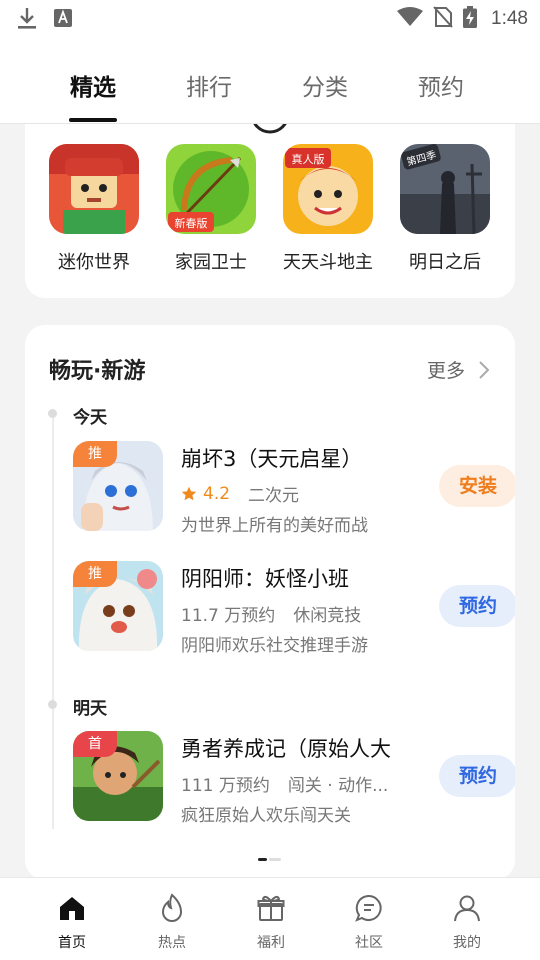 Image resolution: width=540 pixels, height=960 pixels. I want to click on nav-home: 首页, so click(72, 922).